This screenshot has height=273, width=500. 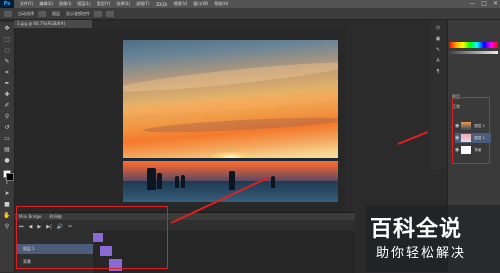 What do you see at coordinates (46, 4) in the screenshot?
I see `menu-edit: 编辑(E)` at bounding box center [46, 4].